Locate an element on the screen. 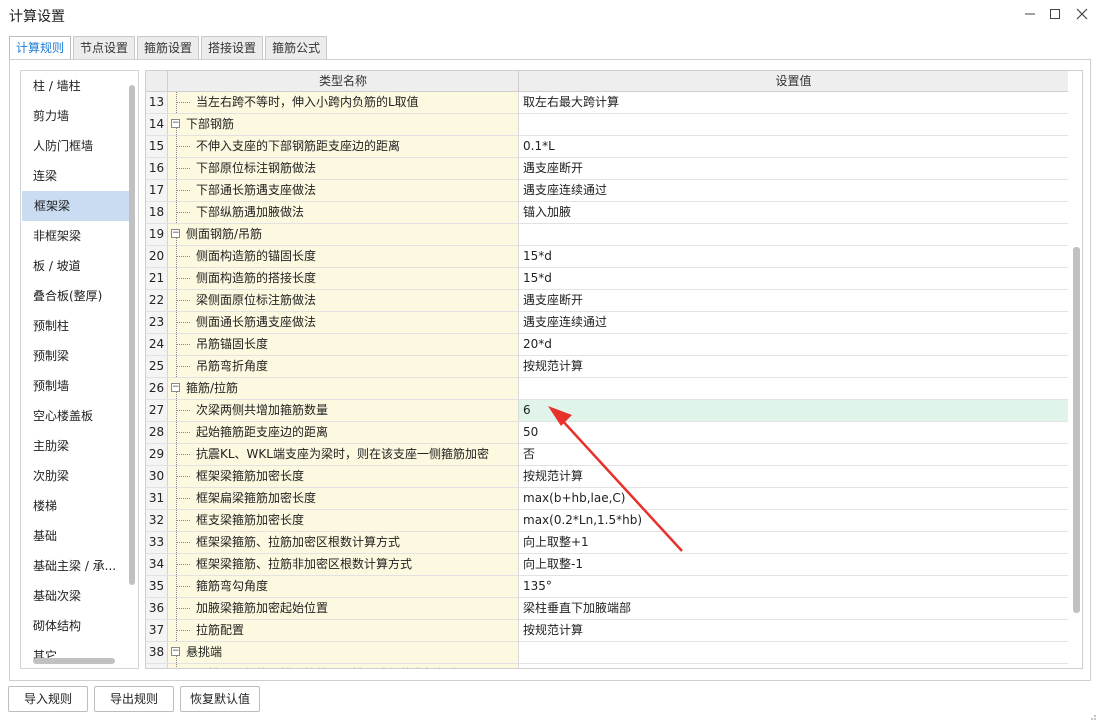 This screenshot has width=1099, height=723. table-row: 17 下部通长筋遇支座做法 遇支座连续通过 is located at coordinates (607, 191).